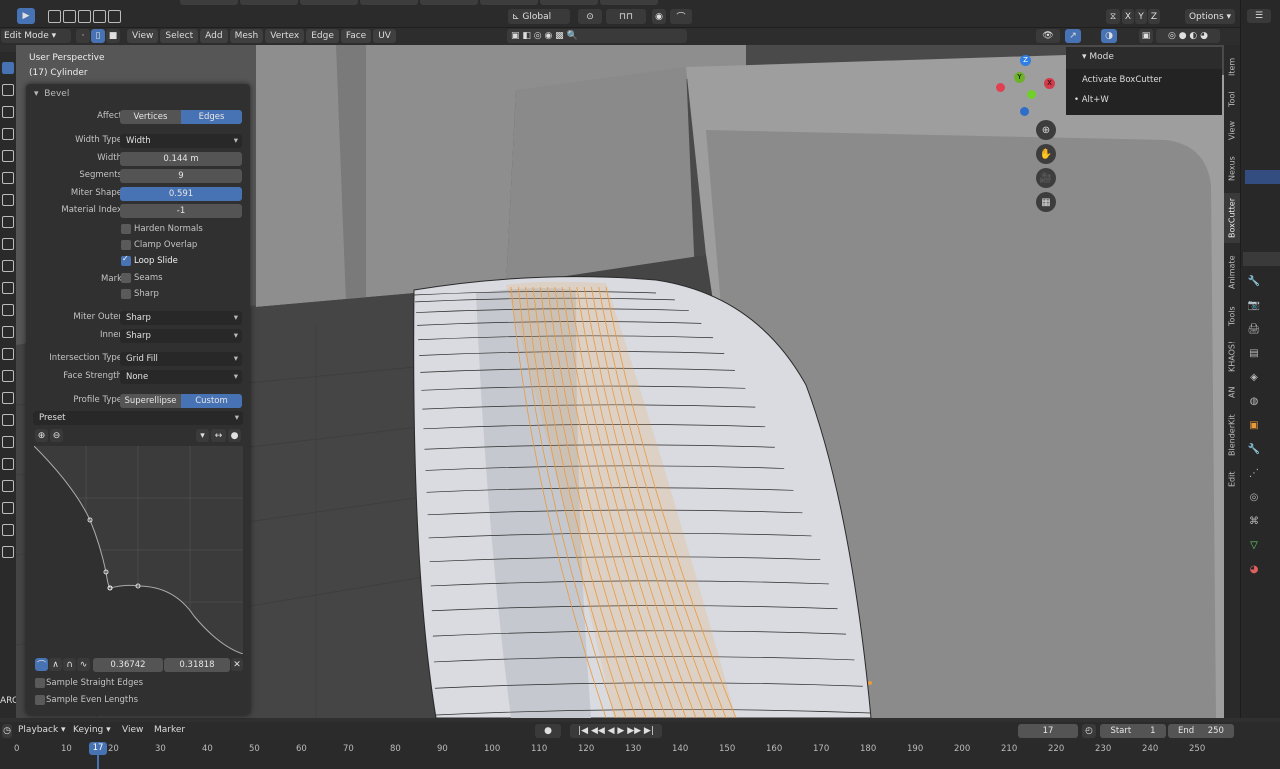  I want to click on polybuild-tool-icon, so click(8, 354).